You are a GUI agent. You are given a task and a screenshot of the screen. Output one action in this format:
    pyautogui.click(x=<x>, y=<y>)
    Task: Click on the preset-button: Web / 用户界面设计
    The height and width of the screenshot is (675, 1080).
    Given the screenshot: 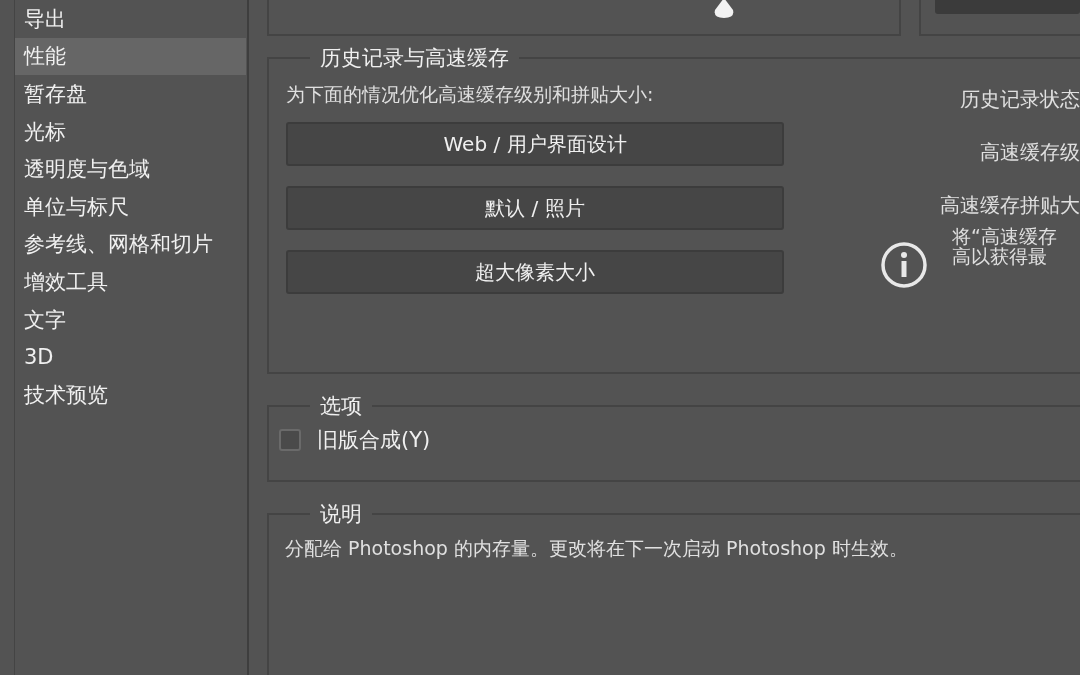 What is the action you would take?
    pyautogui.click(x=535, y=144)
    